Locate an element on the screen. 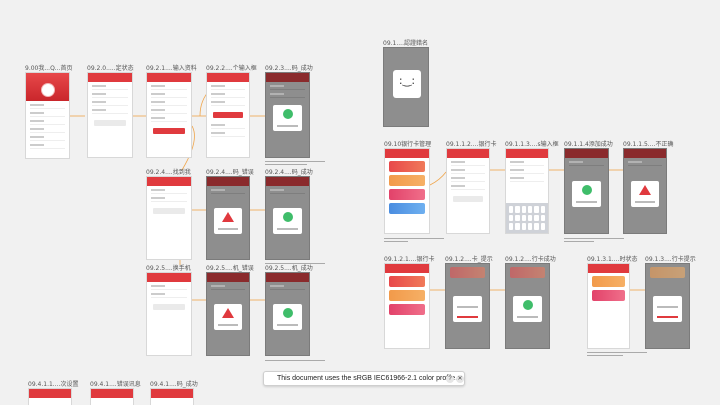 The image size is (720, 405). face-dialog: :‿: is located at coordinates (407, 84).